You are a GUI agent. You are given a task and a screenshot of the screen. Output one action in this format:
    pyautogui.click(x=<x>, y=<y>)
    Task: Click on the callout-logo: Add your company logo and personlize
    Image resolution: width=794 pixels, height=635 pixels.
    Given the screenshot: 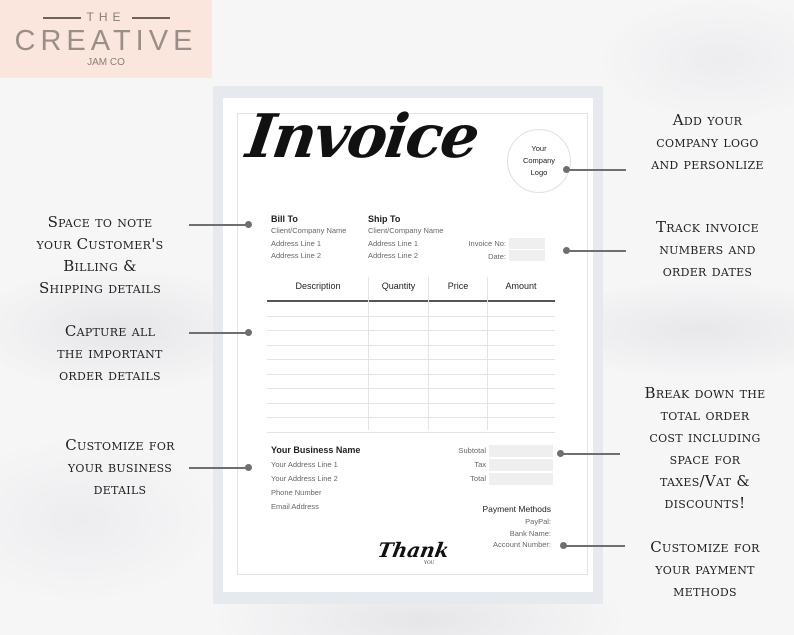 What is the action you would take?
    pyautogui.click(x=707, y=142)
    